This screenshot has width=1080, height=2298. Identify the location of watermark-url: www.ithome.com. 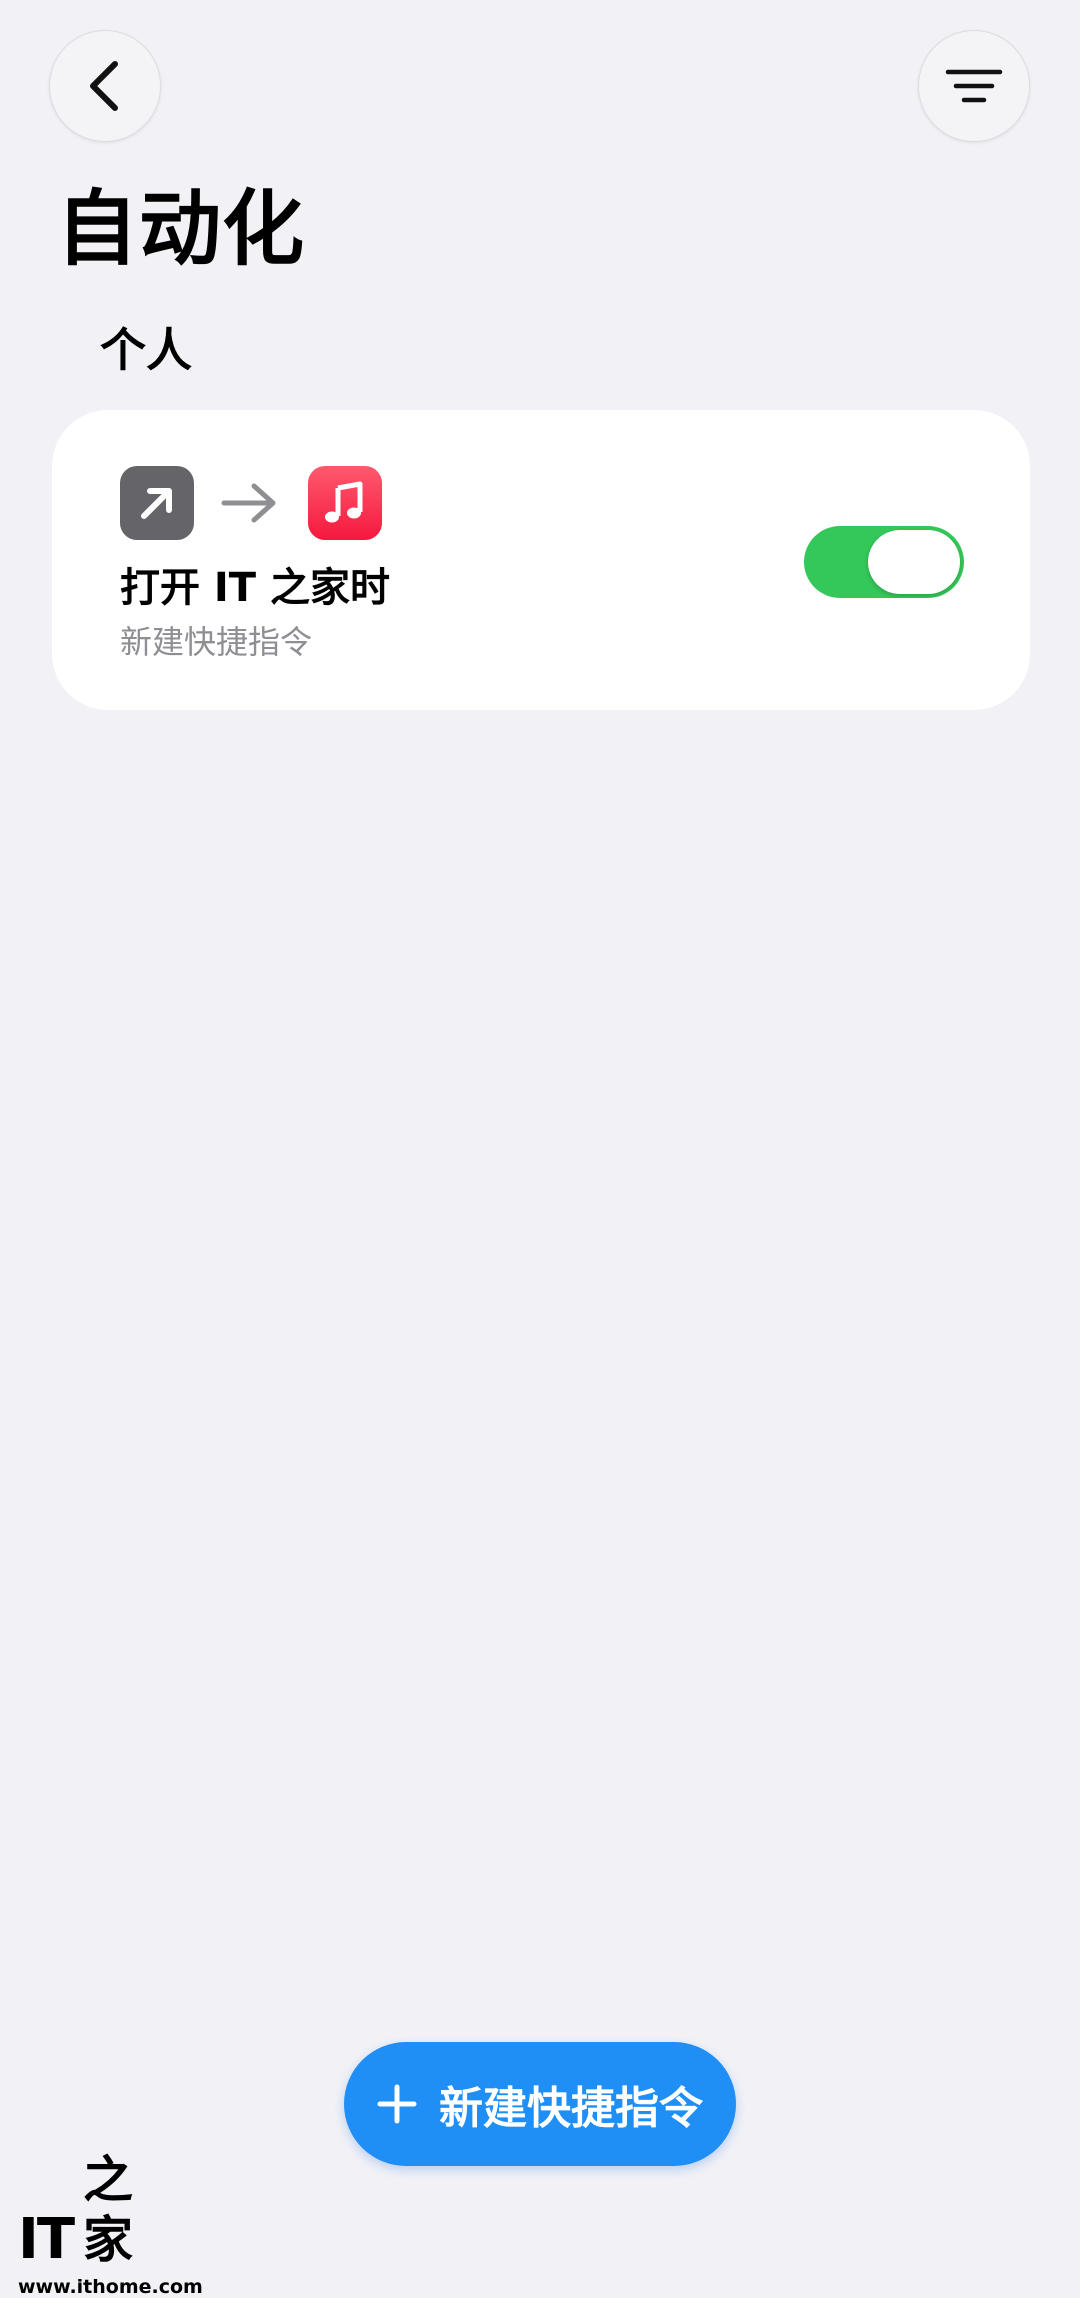
(110, 2287).